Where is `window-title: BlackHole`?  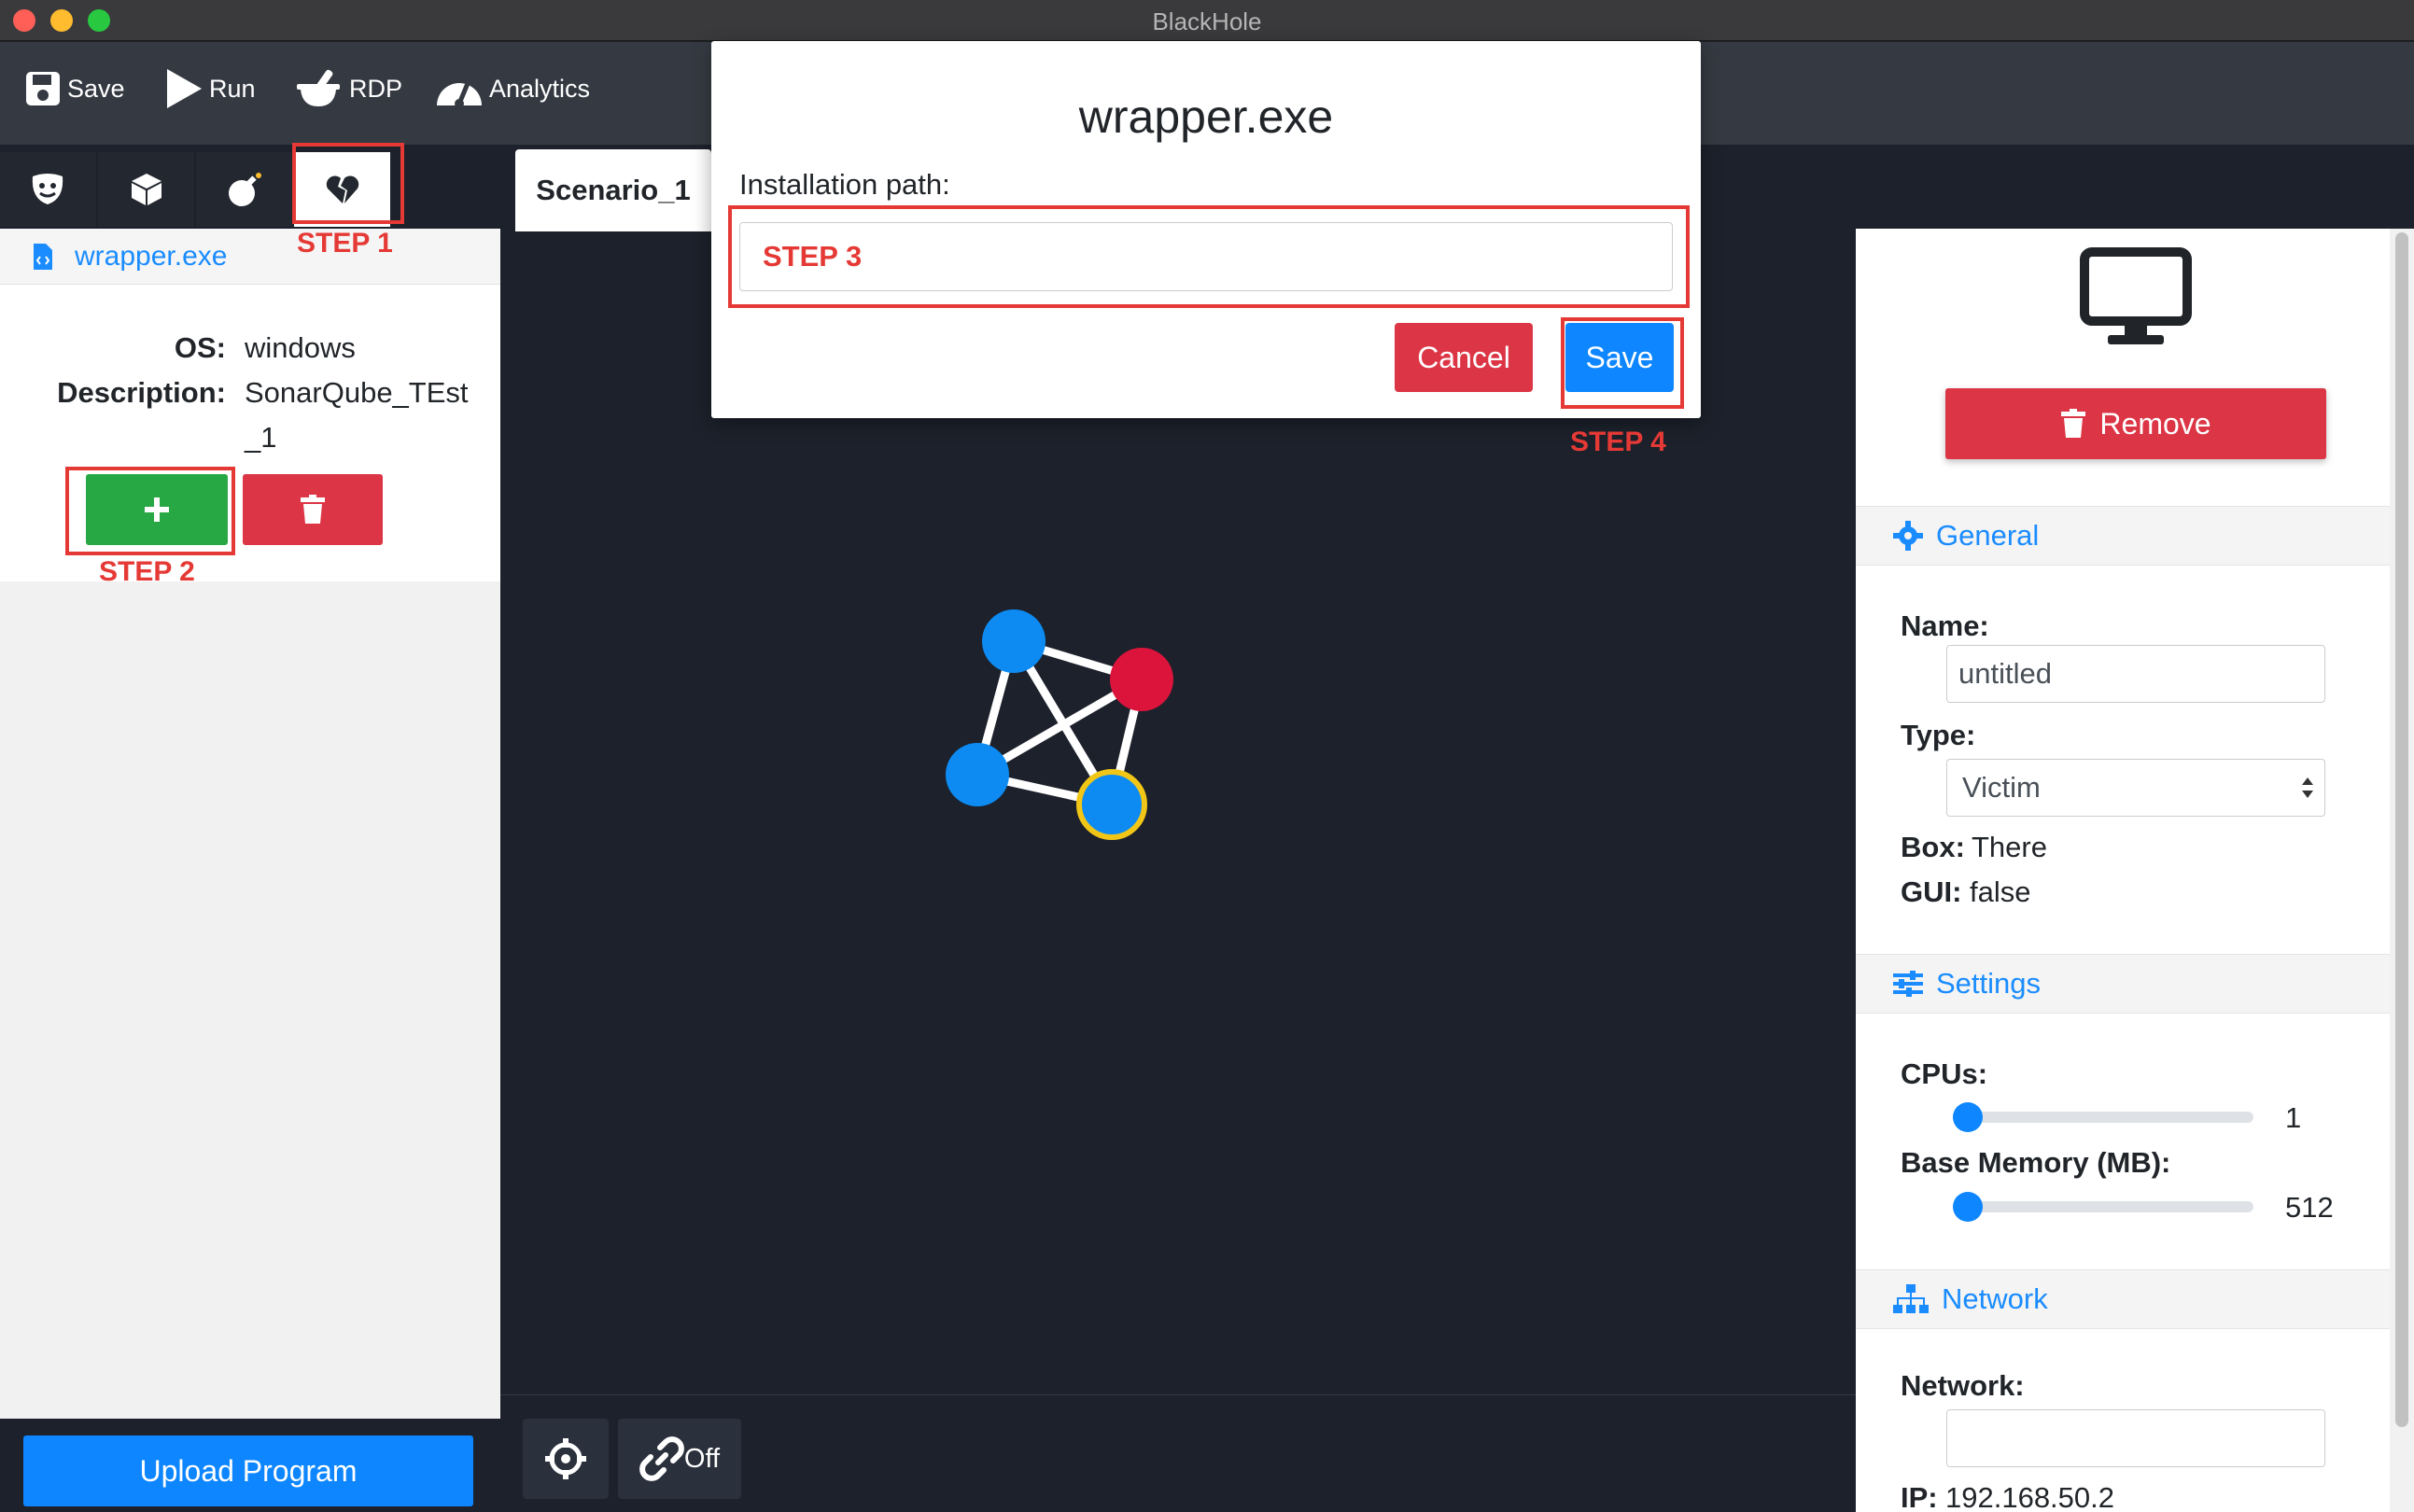 window-title: BlackHole is located at coordinates (1207, 21).